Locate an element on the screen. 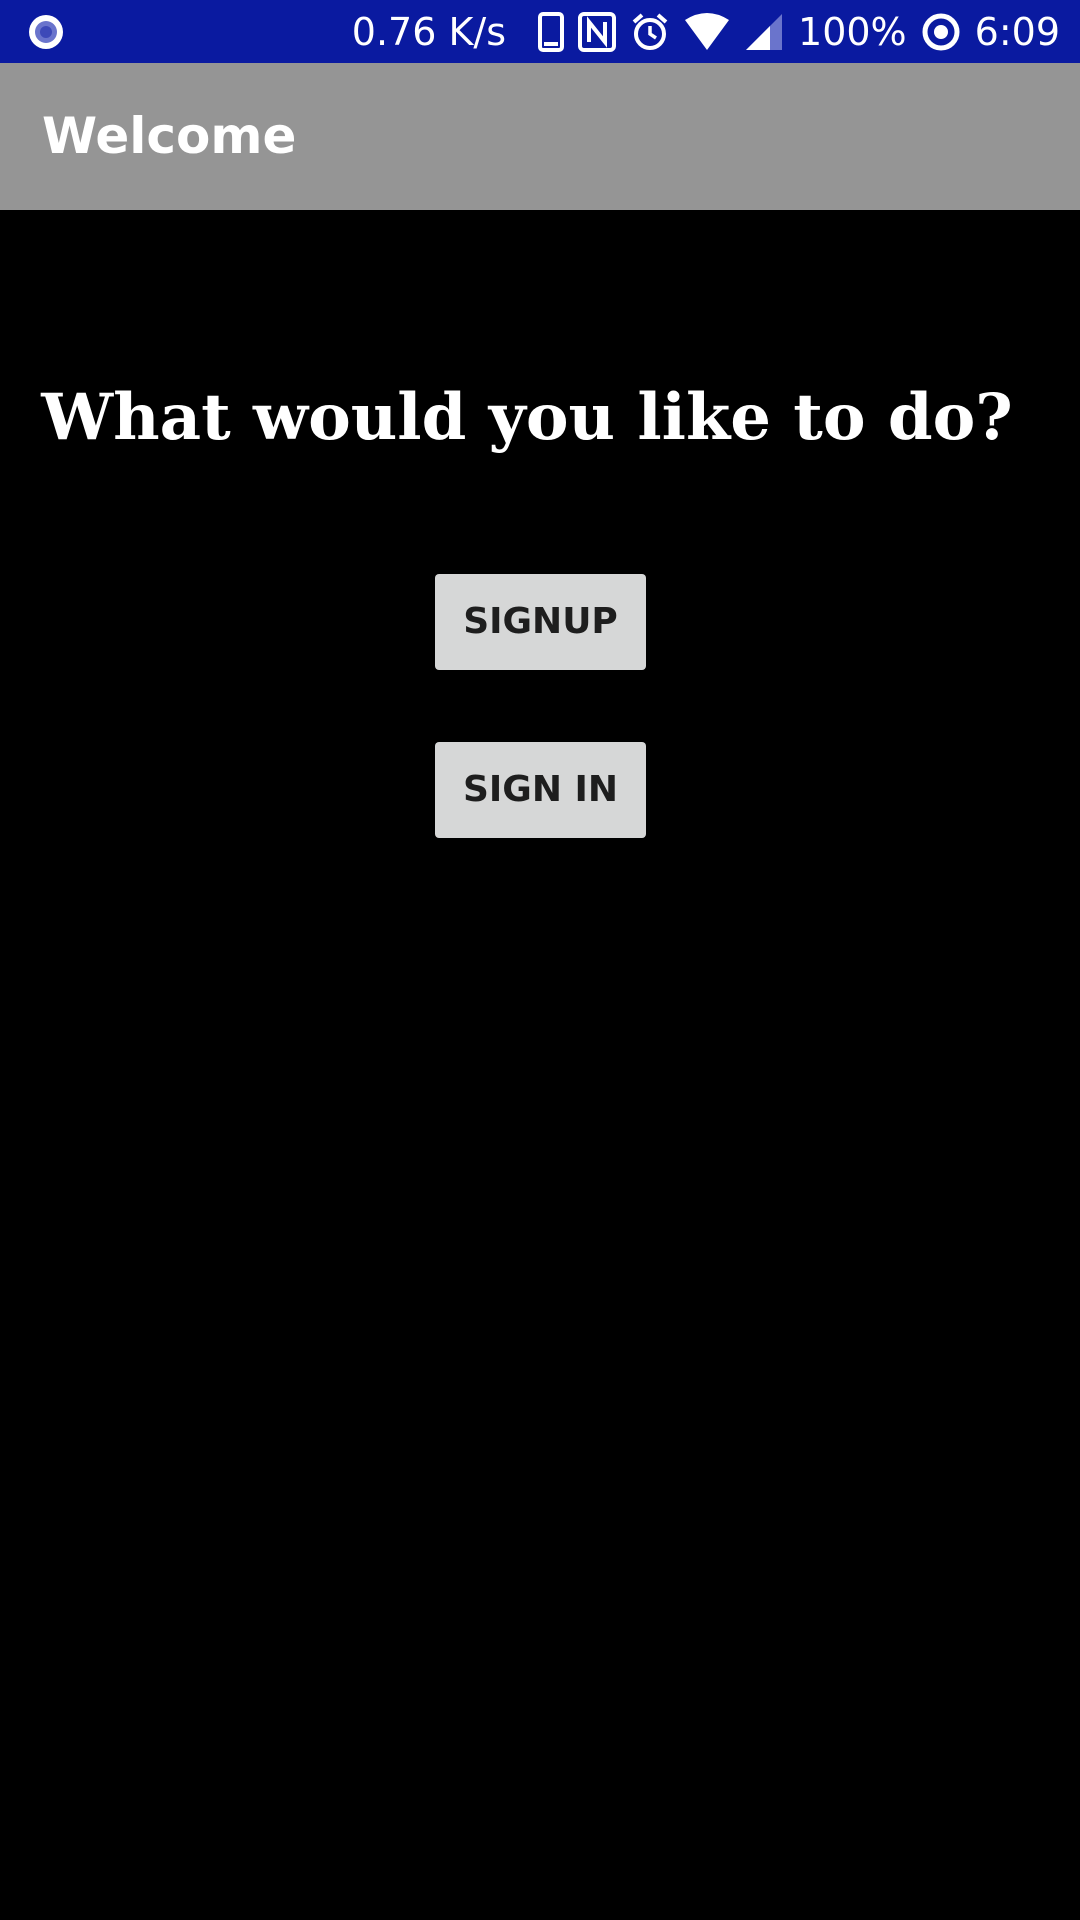 This screenshot has height=1920, width=1080. status-bar-right: 0.76 K/s 100% 6:09 is located at coordinates (706, 31).